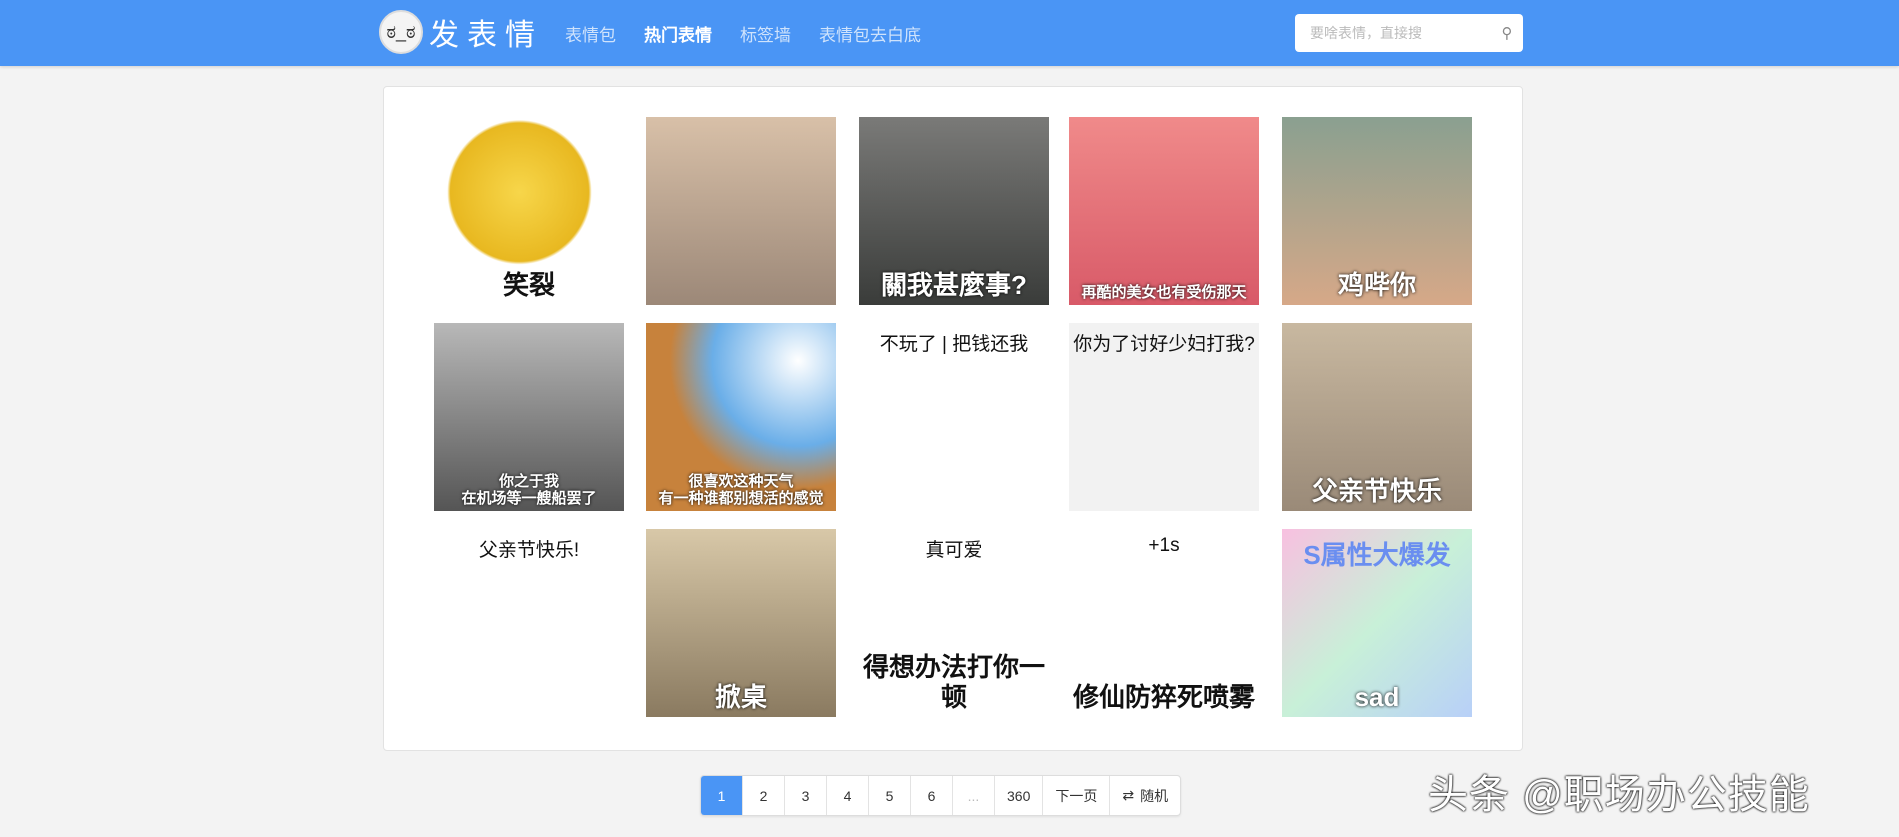  I want to click on meme-item: 不玩了 | 把钱还我, so click(954, 417).